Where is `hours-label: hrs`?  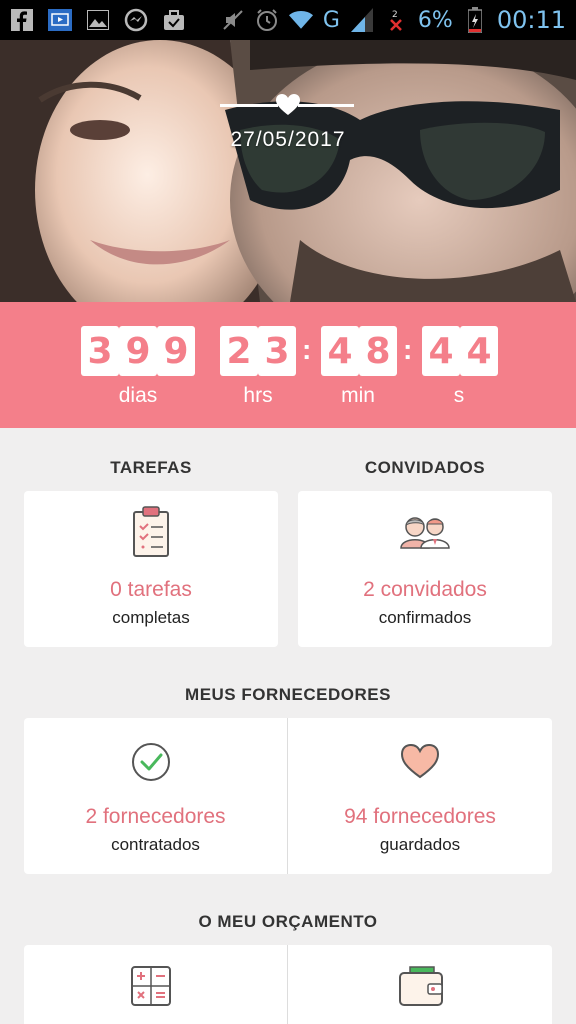
hours-label: hrs is located at coordinates (258, 395).